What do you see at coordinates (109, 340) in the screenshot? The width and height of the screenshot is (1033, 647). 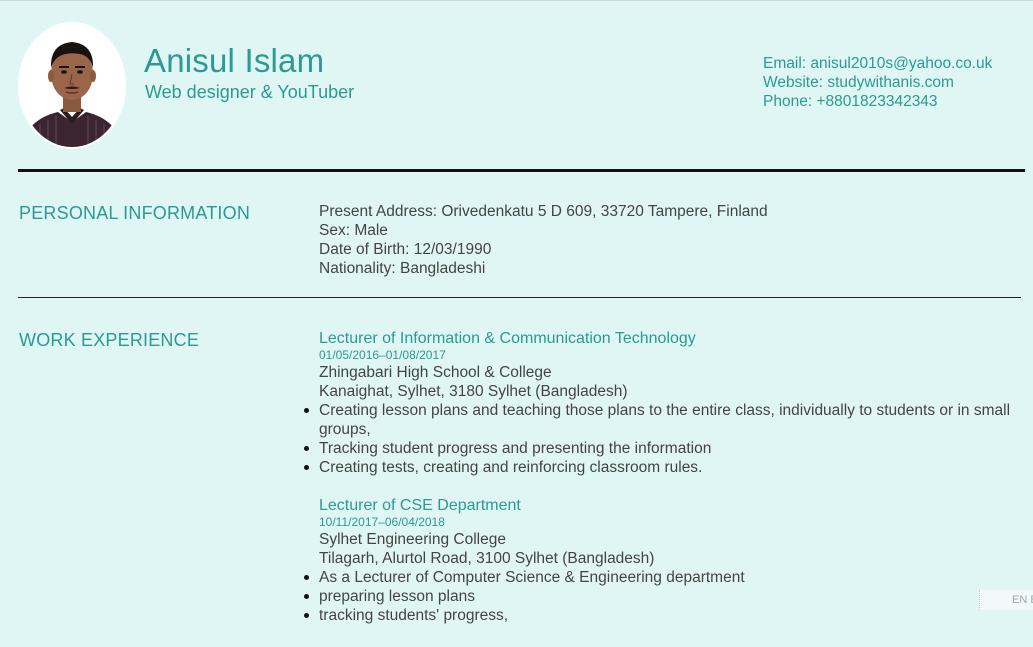 I see `work-experience-heading: WORK EXPERIENCE` at bounding box center [109, 340].